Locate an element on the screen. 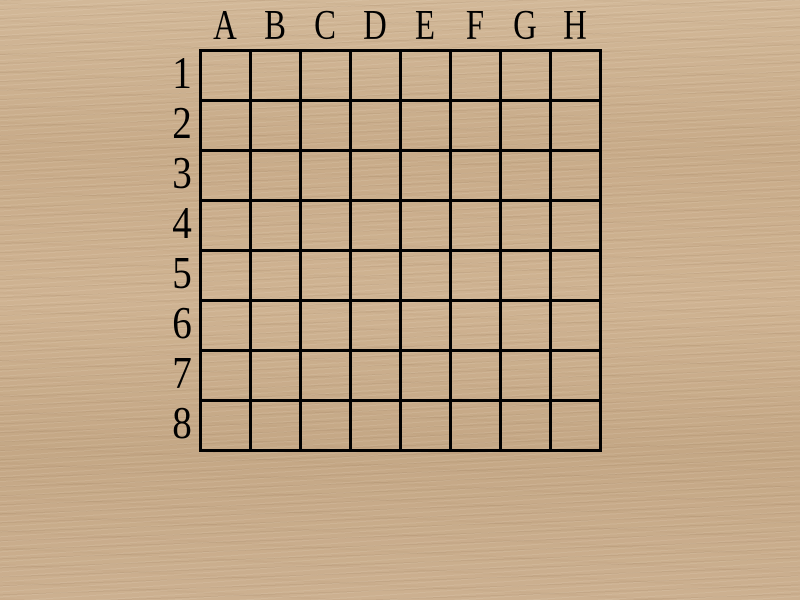 Image resolution: width=800 pixels, height=600 pixels. board-cell-f1 is located at coordinates (477, 77).